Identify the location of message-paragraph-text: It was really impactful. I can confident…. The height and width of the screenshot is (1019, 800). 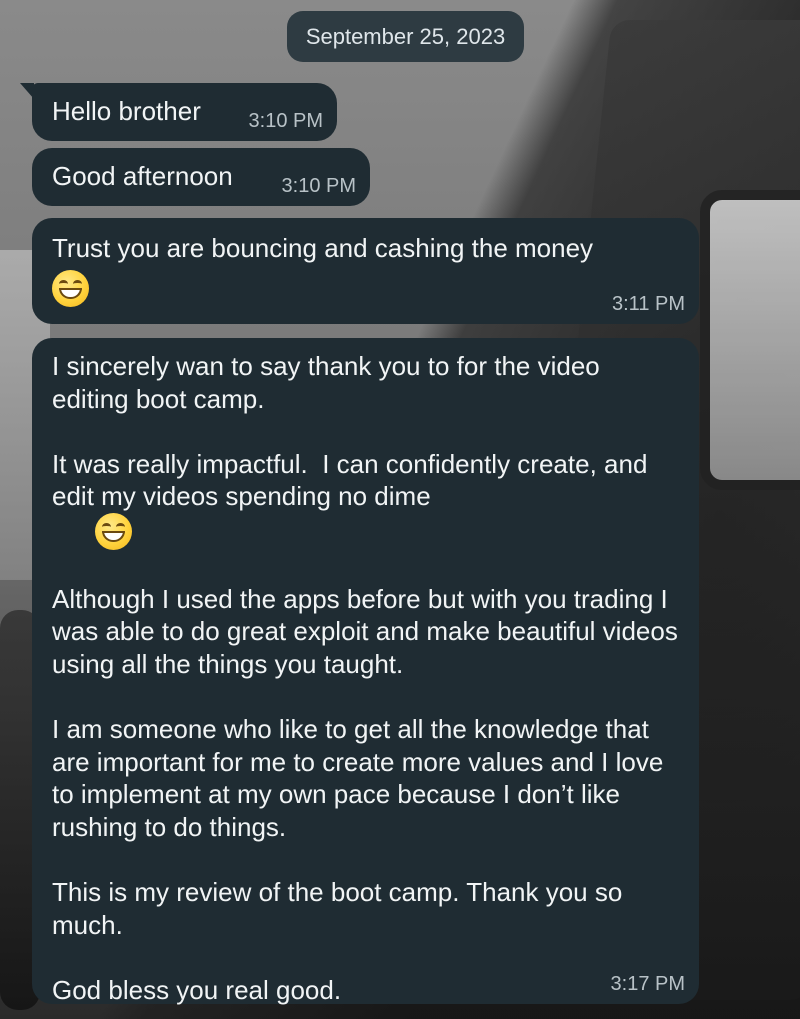
(353, 480).